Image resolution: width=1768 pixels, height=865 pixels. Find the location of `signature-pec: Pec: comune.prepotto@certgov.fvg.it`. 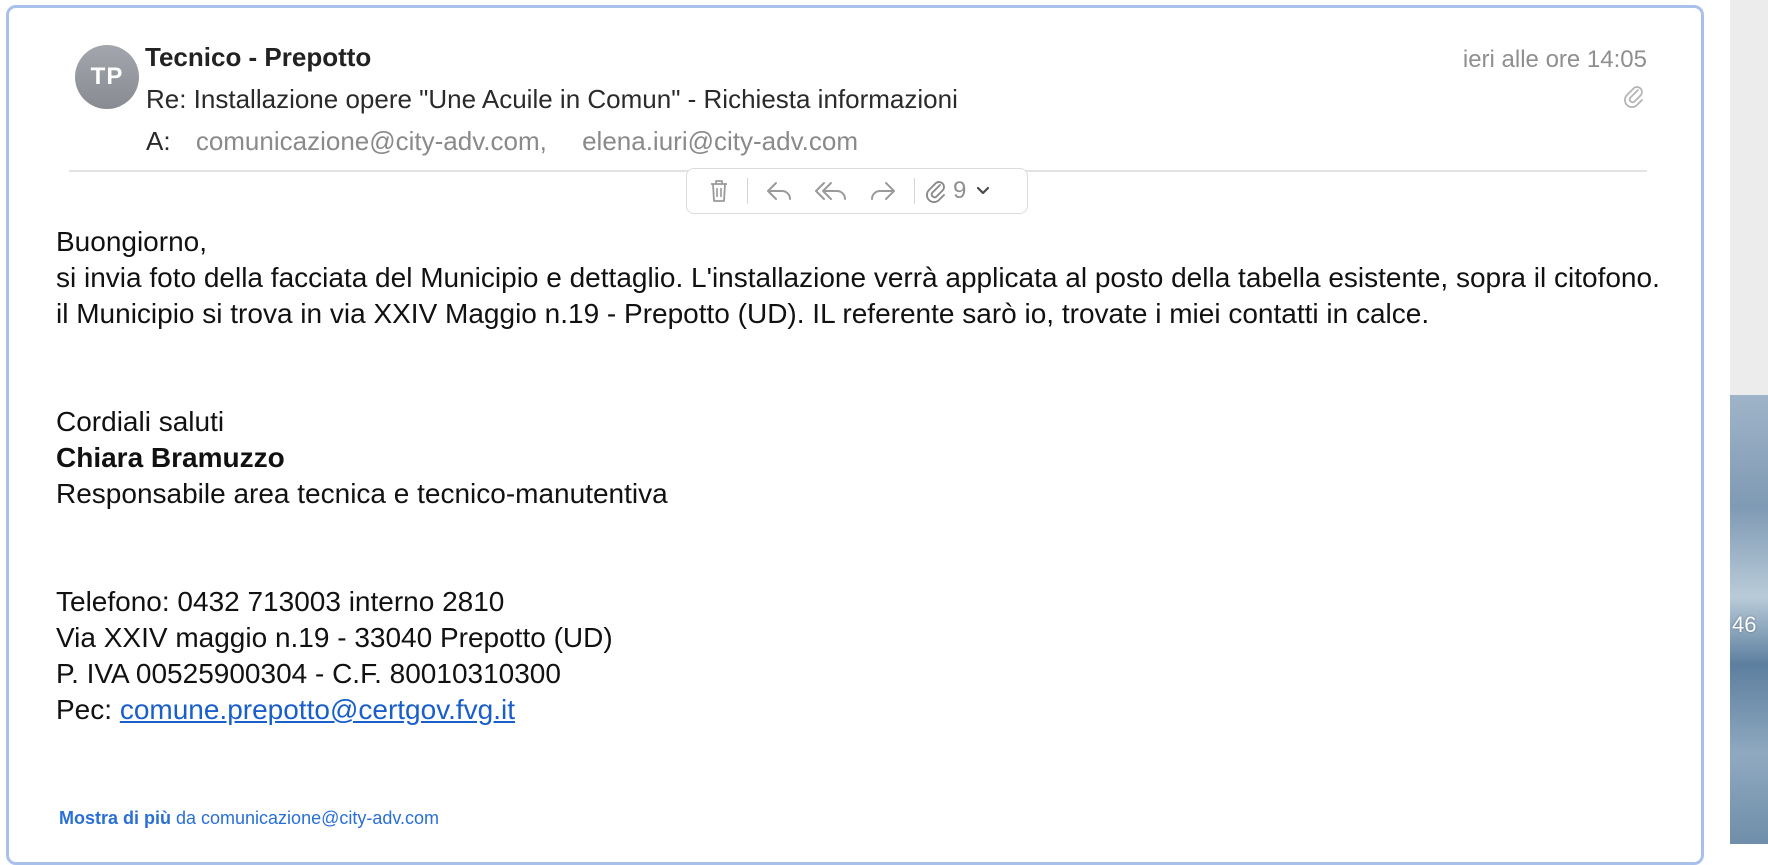

signature-pec: Pec: comune.prepotto@certgov.fvg.it is located at coordinates (866, 710).